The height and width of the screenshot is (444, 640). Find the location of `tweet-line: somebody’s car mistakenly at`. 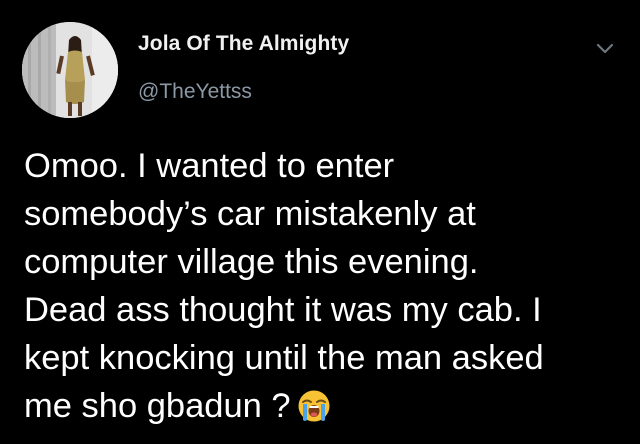

tweet-line: somebody’s car mistakenly at is located at coordinates (250, 214).